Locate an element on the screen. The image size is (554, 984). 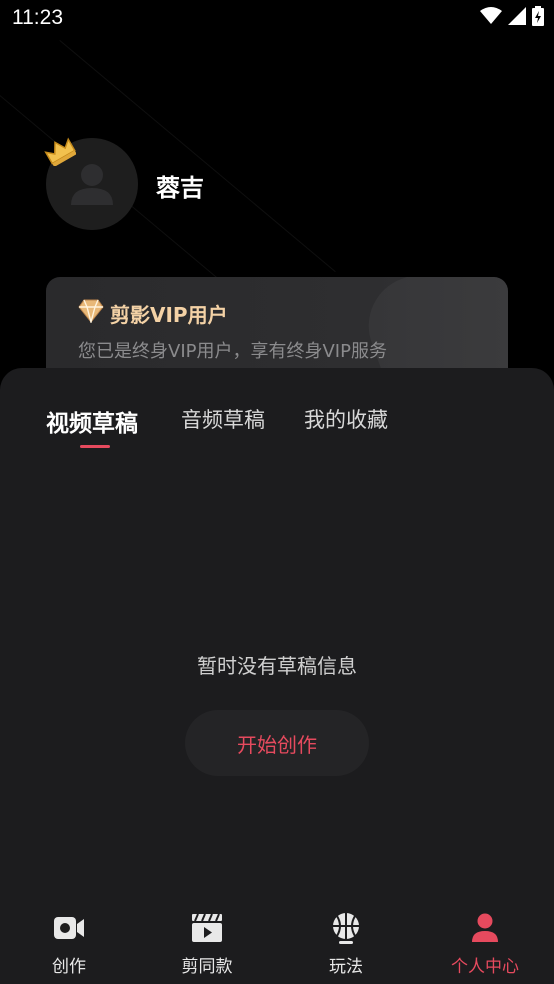
clapperboard-icon is located at coordinates (207, 927).